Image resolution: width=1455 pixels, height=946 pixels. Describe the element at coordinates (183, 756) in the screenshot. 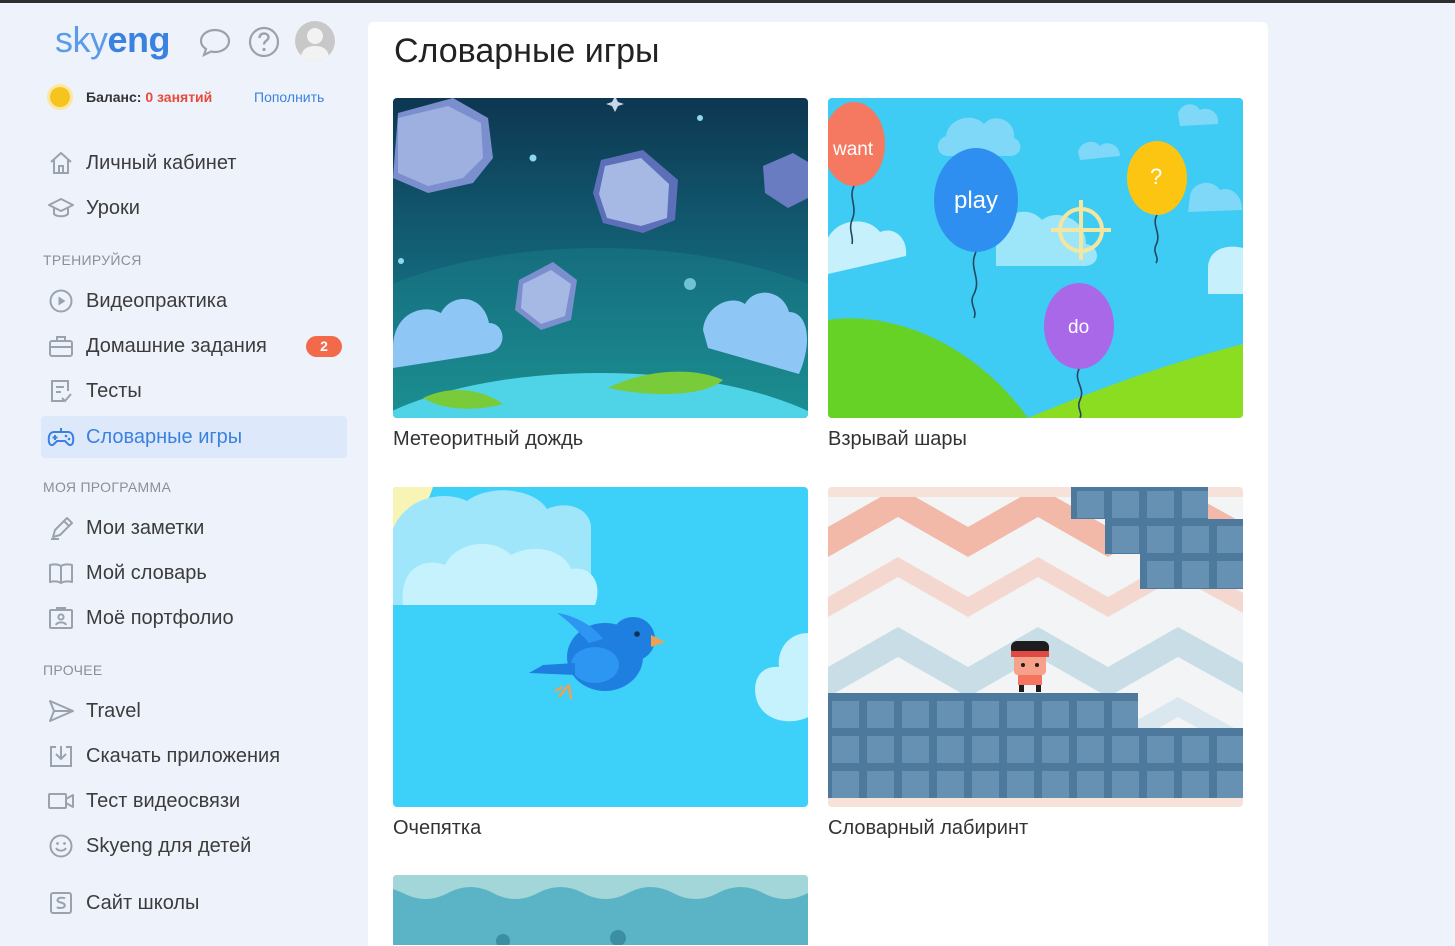

I see `sidebar-item-label: Скачать приложения` at that location.